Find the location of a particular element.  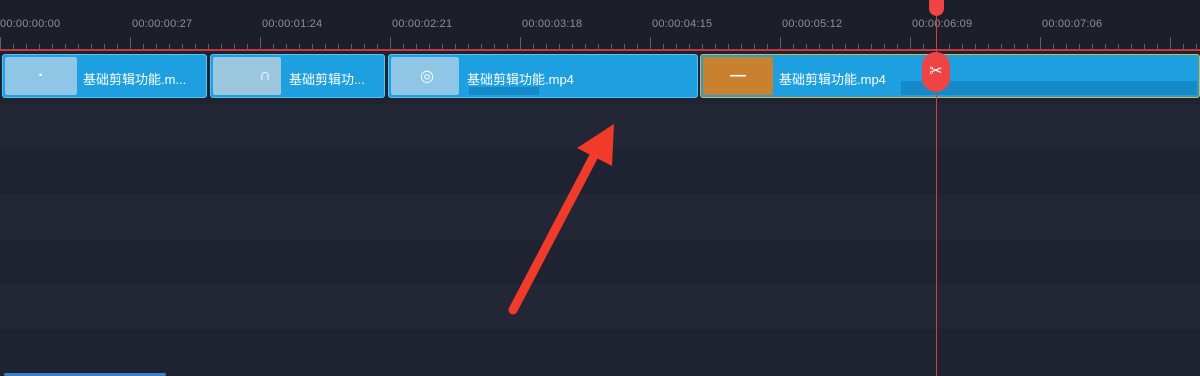

arrow-shaft is located at coordinates (555, 230).